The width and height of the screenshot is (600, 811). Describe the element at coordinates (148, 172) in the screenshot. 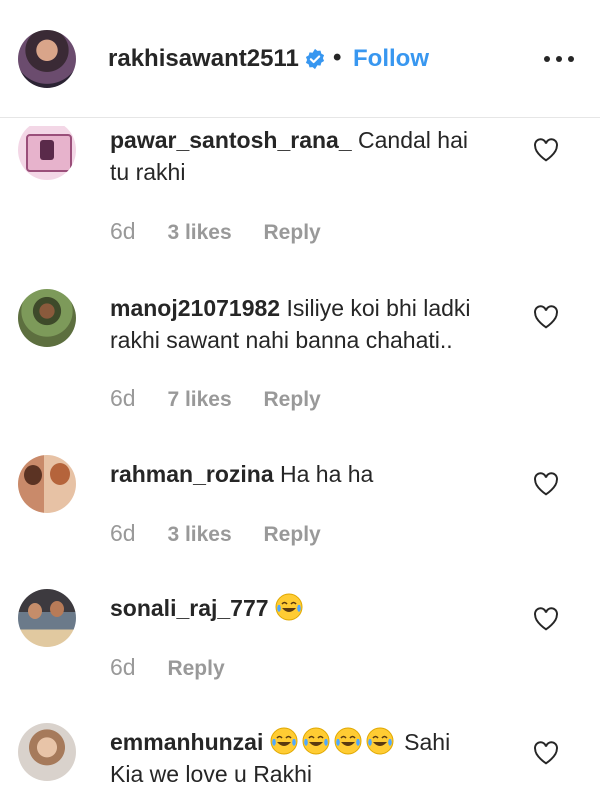

I see `comment-text: tu rakhi` at that location.